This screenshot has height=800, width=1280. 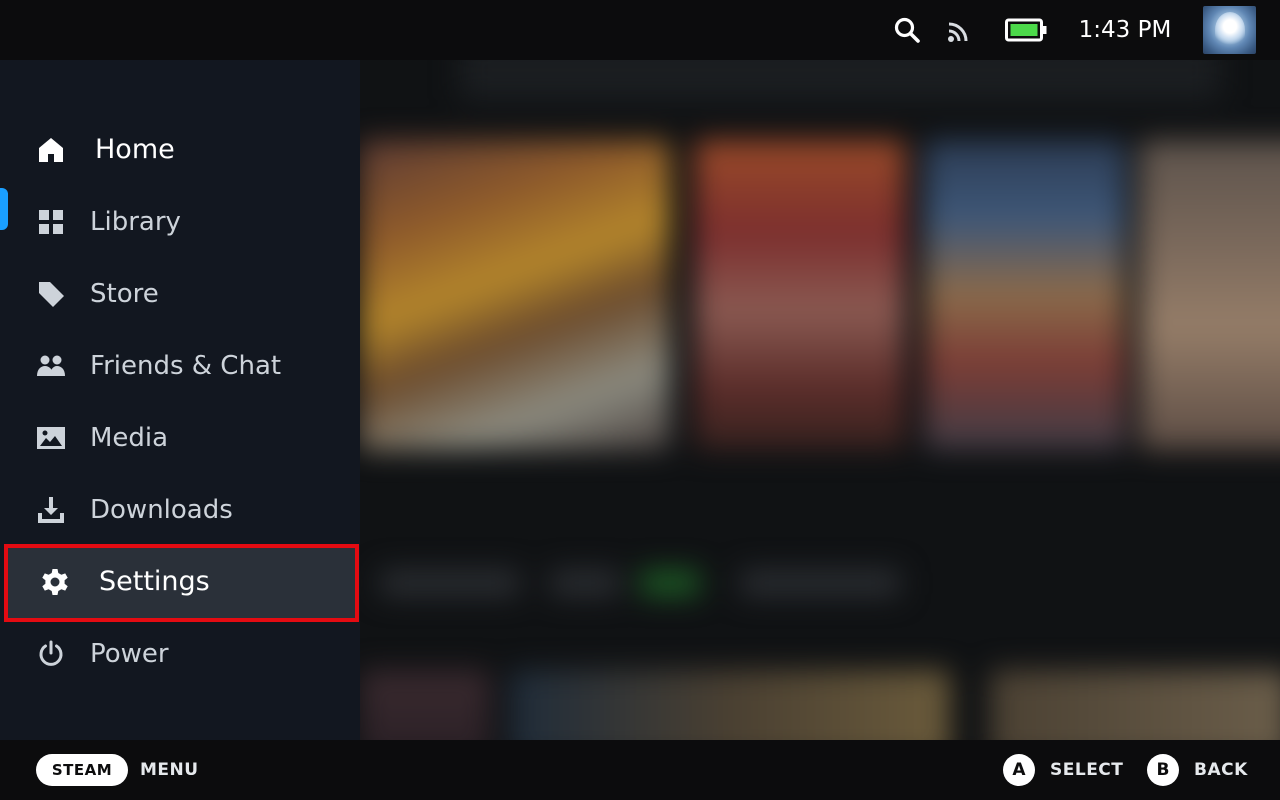 I want to click on sidebar-item-label: Library, so click(x=135, y=222).